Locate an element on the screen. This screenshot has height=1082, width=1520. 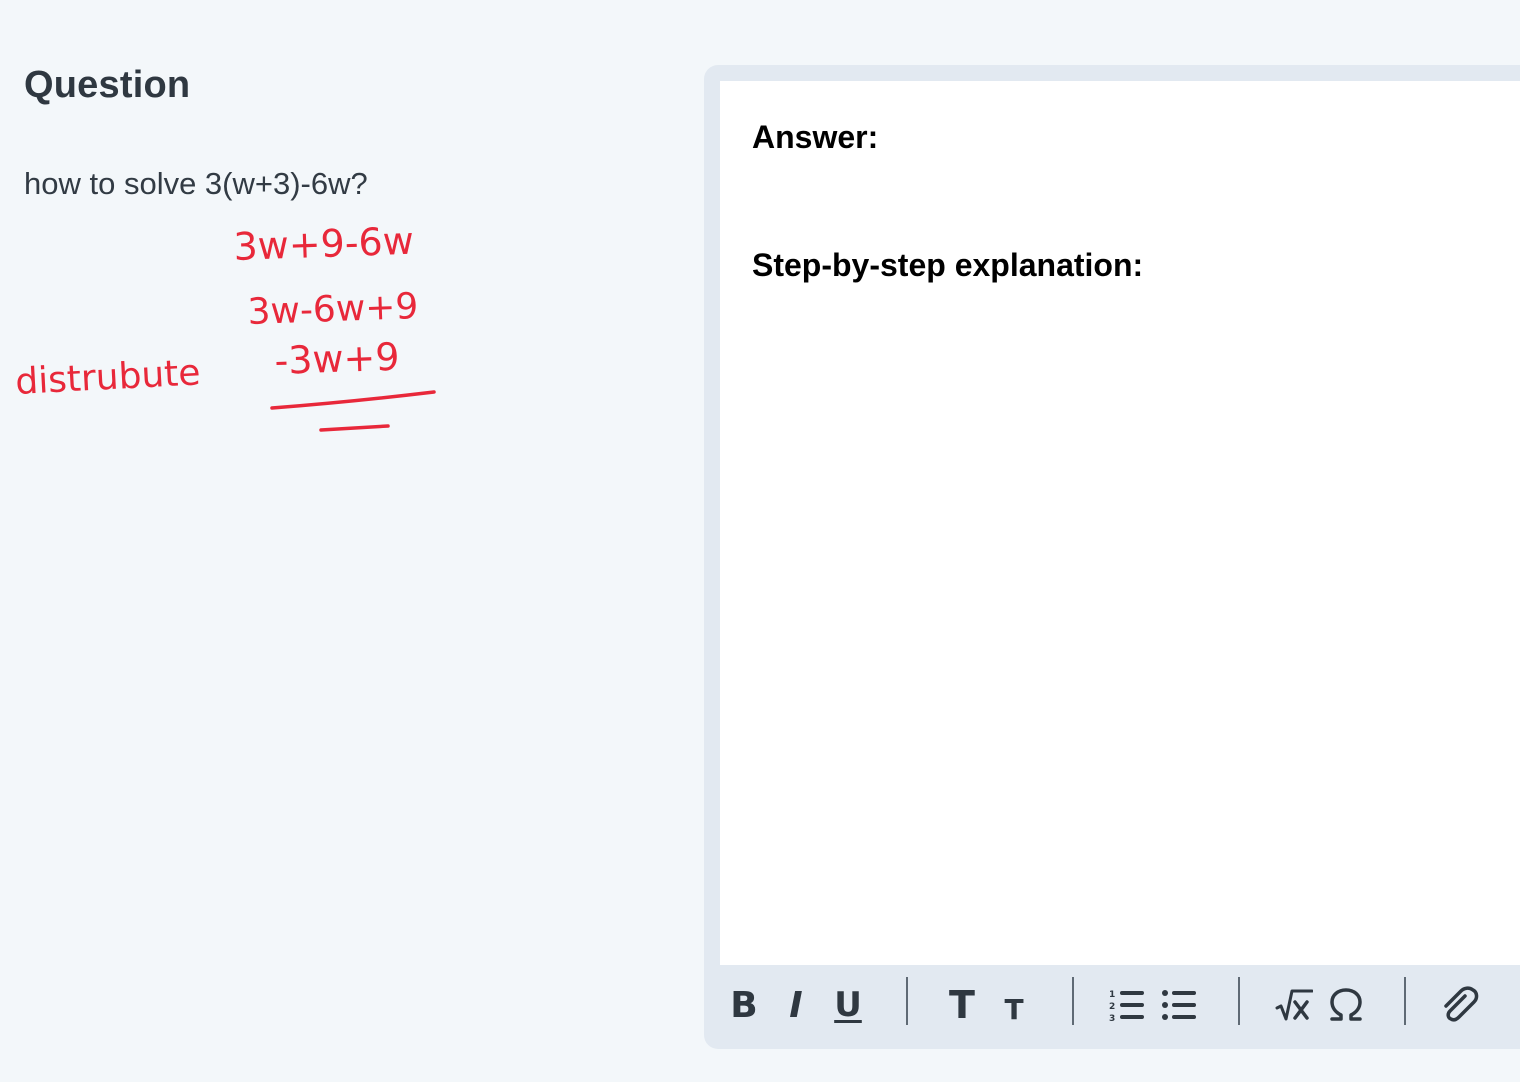
handwritten-line-2: 3w-6w+9 is located at coordinates (333, 309).